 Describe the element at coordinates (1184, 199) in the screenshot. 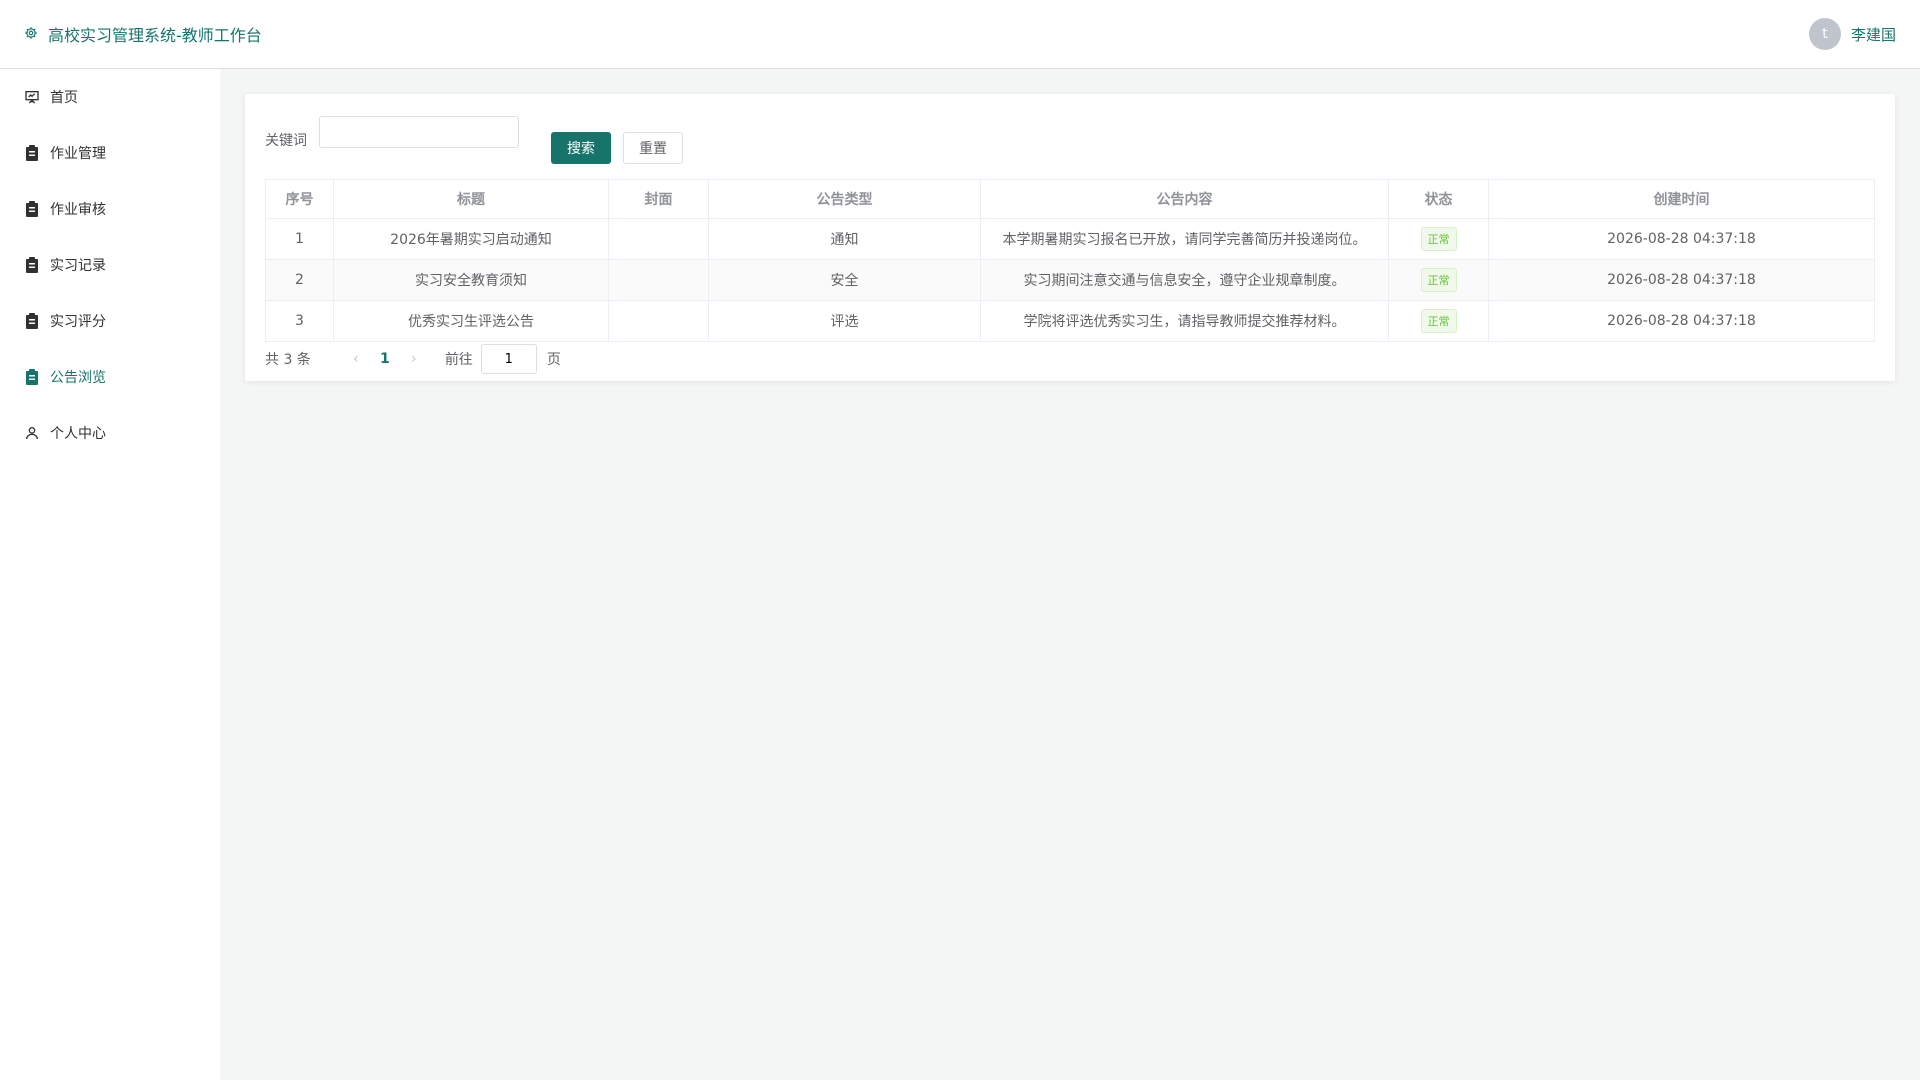

I see `column-header: 公告内容` at that location.